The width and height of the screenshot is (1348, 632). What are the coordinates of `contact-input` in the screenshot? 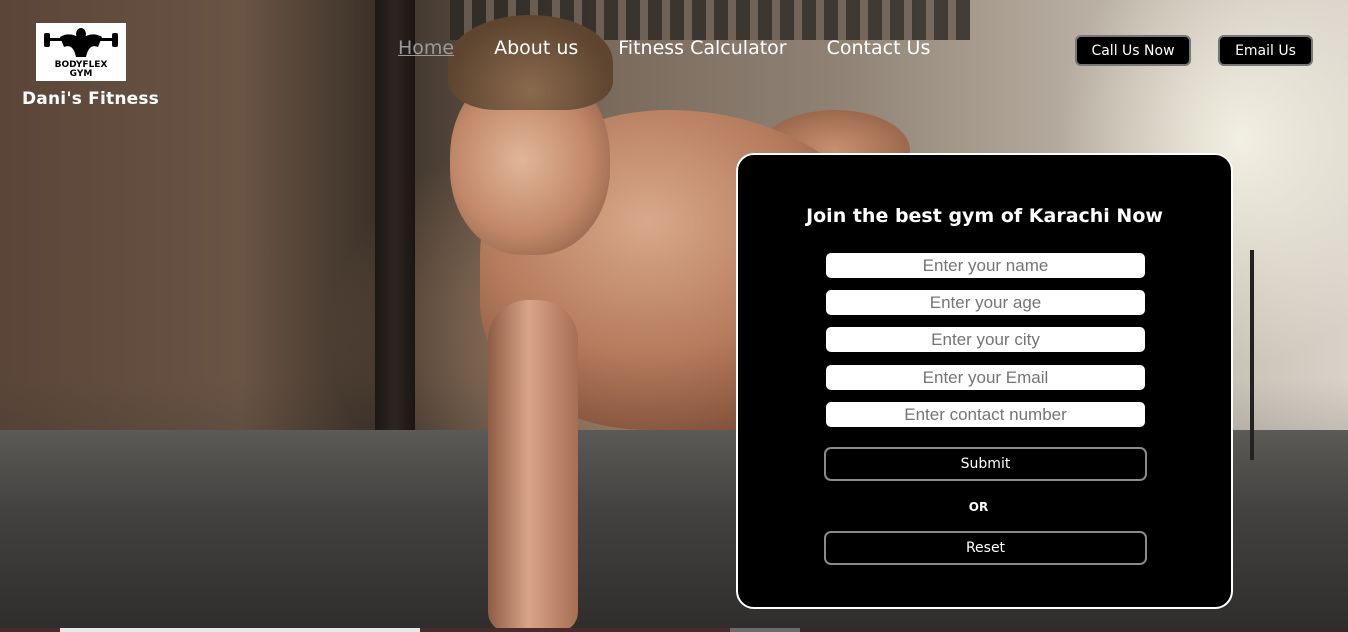 It's located at (985, 414).